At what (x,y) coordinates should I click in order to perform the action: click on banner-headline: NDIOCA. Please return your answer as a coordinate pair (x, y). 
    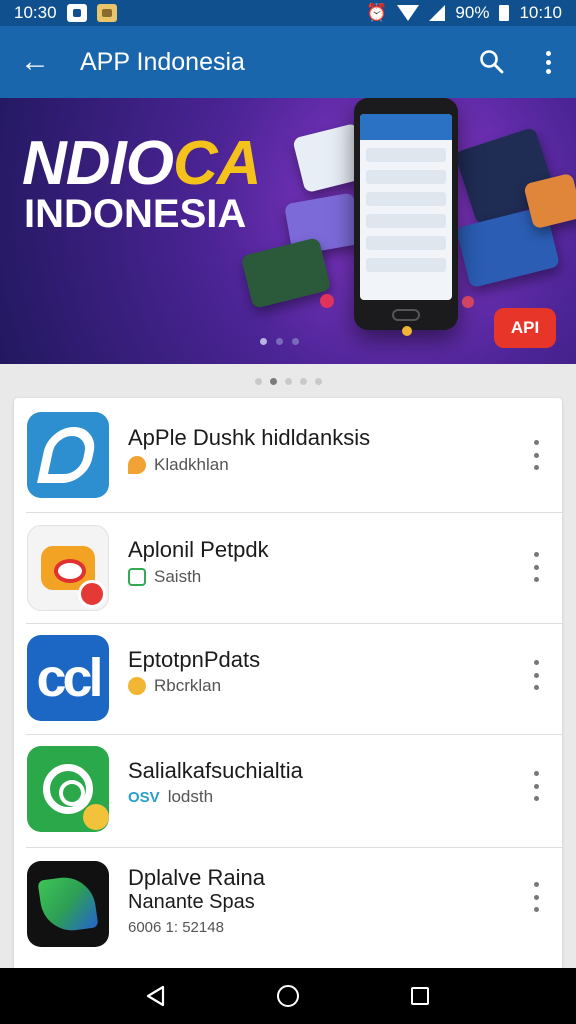
    Looking at the image, I should click on (142, 163).